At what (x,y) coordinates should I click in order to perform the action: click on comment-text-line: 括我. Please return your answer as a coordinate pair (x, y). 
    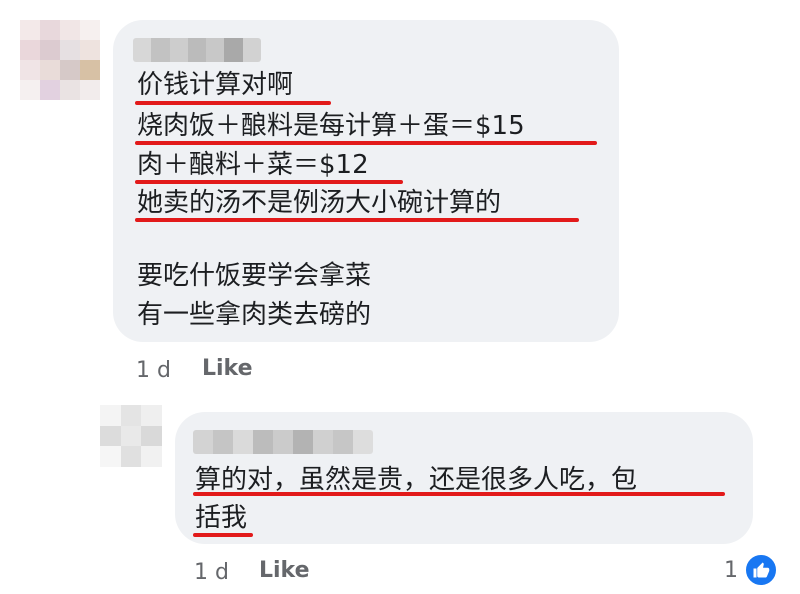
    Looking at the image, I should click on (221, 518).